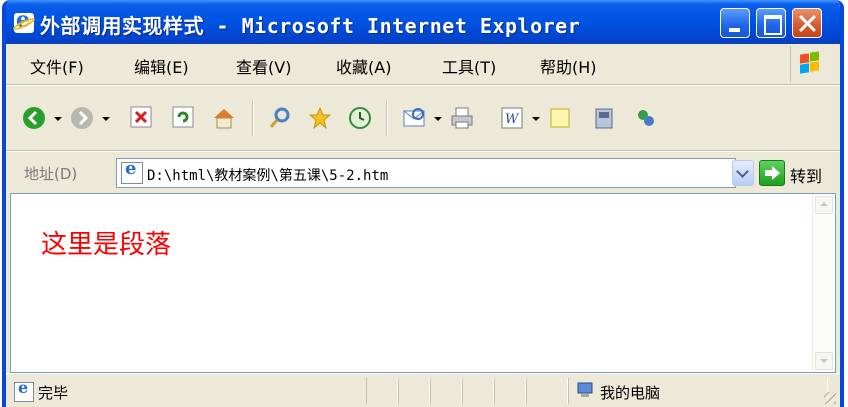  Describe the element at coordinates (183, 117) in the screenshot. I see `refresh-icon` at that location.